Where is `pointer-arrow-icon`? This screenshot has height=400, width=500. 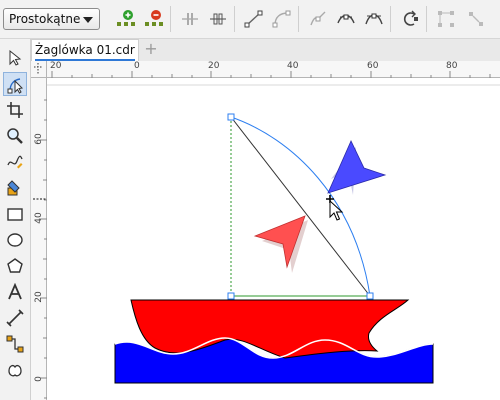 pointer-arrow-icon is located at coordinates (15, 57).